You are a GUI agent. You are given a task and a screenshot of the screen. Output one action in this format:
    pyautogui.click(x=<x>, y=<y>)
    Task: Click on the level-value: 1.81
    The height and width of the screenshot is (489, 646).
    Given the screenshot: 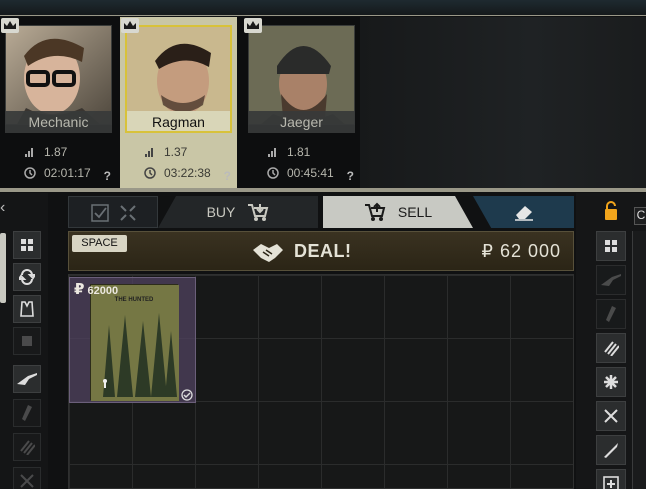 What is the action you would take?
    pyautogui.click(x=299, y=152)
    